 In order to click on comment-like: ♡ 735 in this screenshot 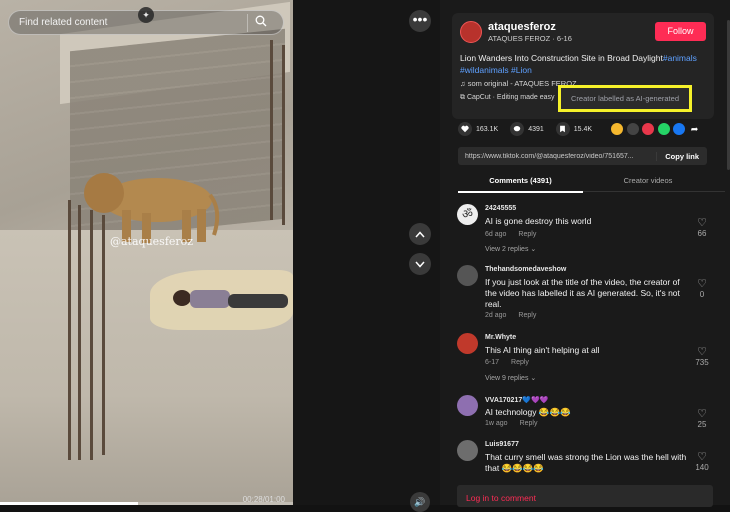, I will do `click(702, 357)`.